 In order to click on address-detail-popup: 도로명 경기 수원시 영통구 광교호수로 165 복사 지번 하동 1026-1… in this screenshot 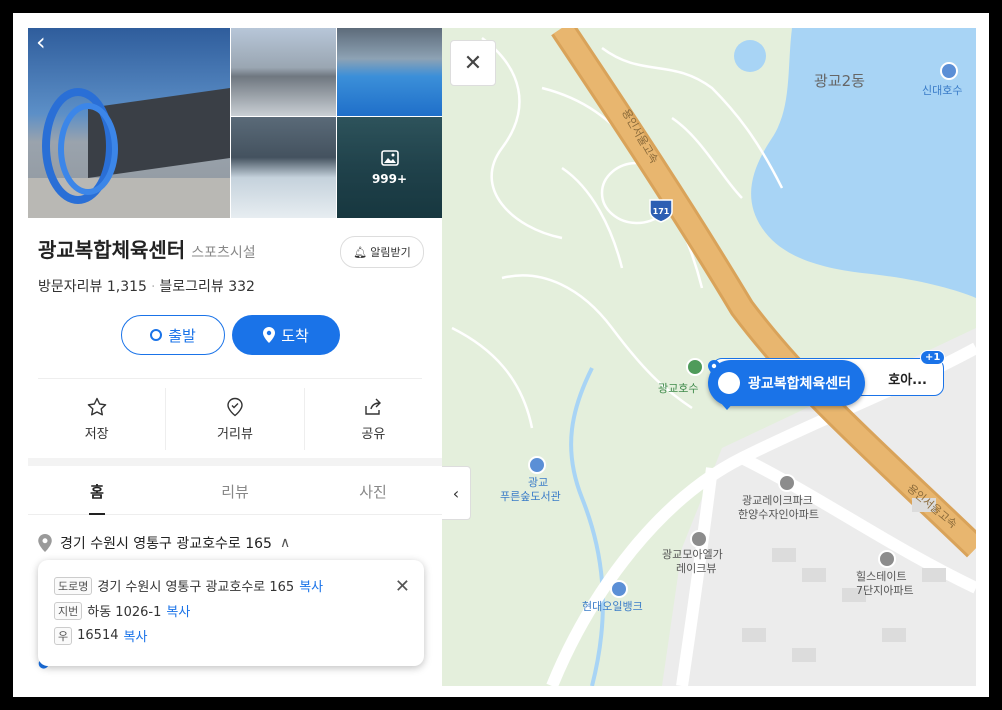, I will do `click(231, 613)`.